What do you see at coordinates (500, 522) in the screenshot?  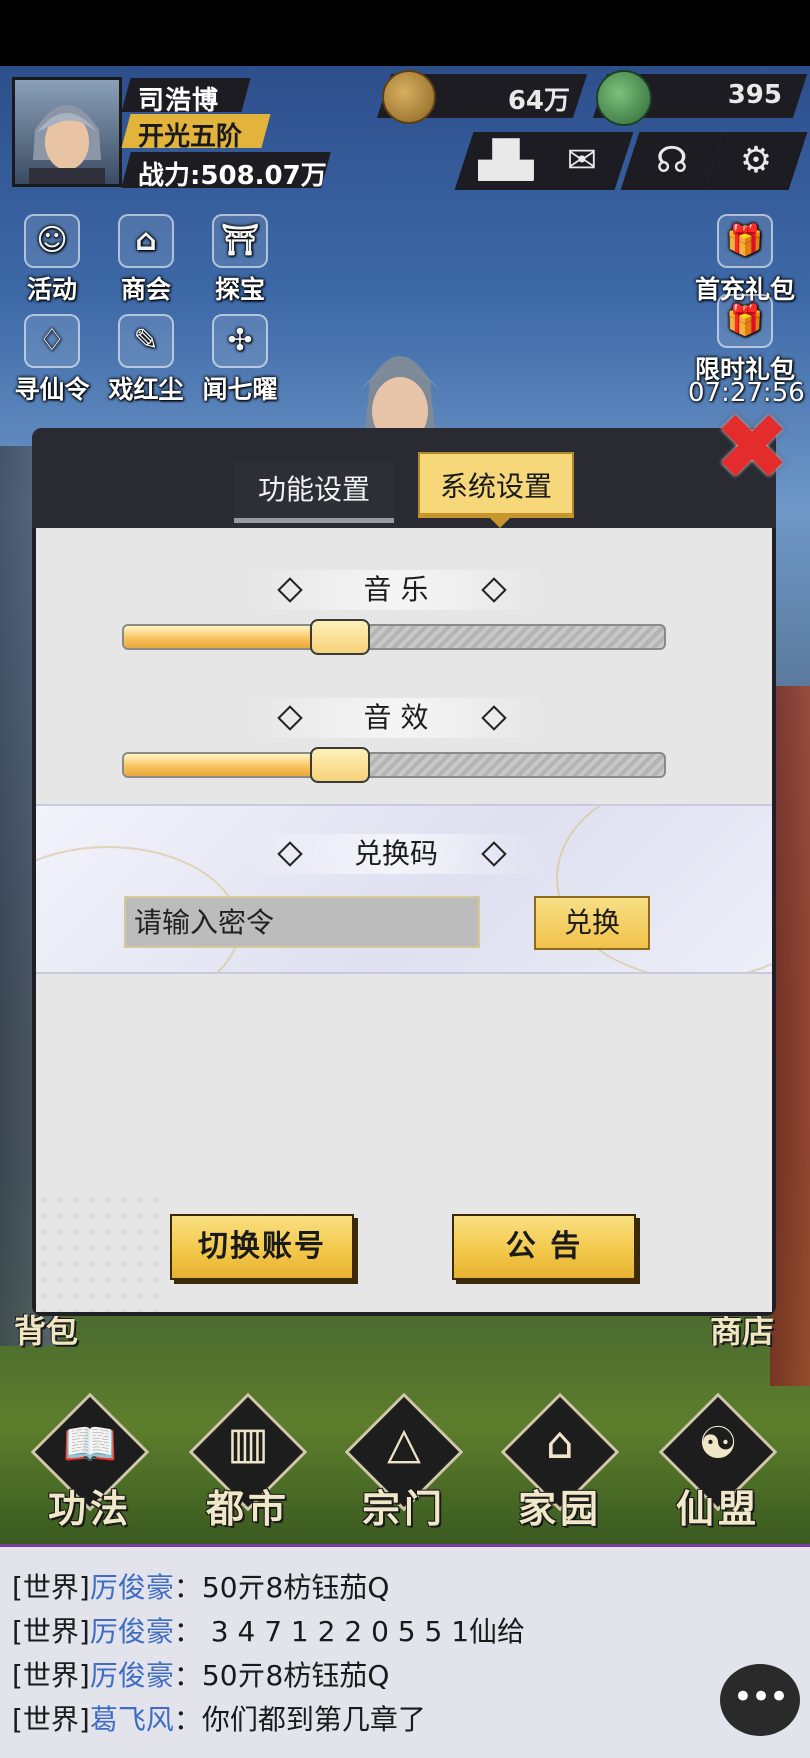 I see `active-tab-pointer` at bounding box center [500, 522].